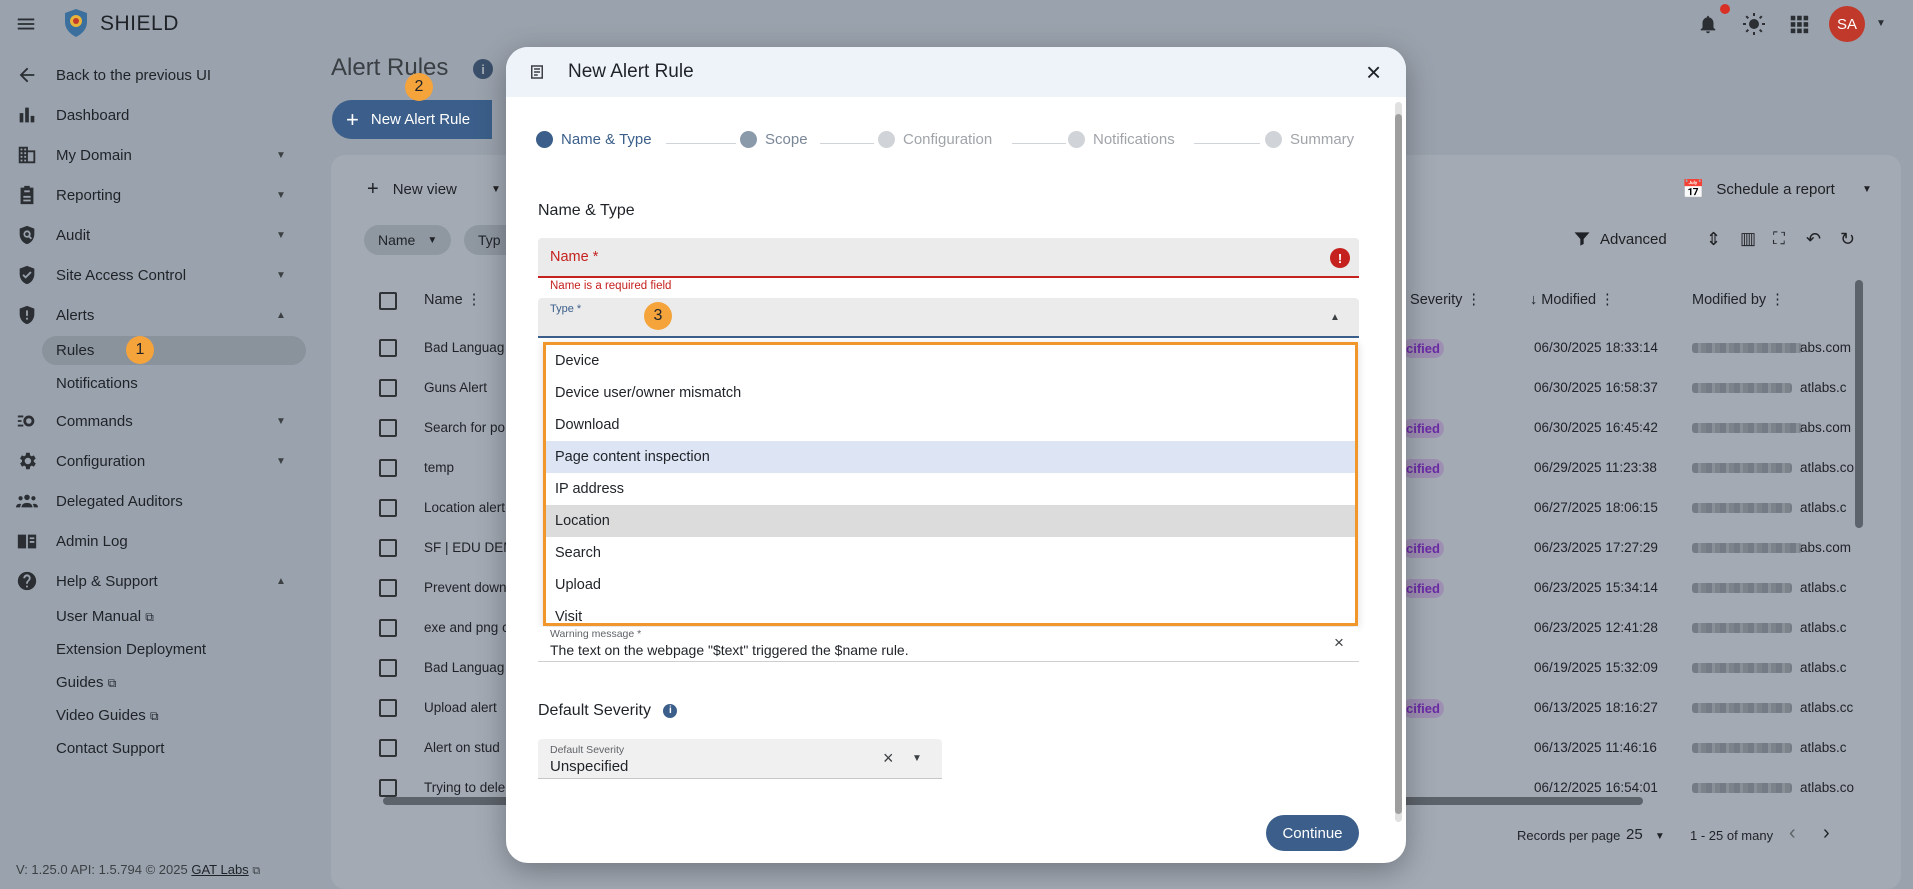 This screenshot has height=889, width=1913. I want to click on new-view-button: + New view, so click(412, 189).